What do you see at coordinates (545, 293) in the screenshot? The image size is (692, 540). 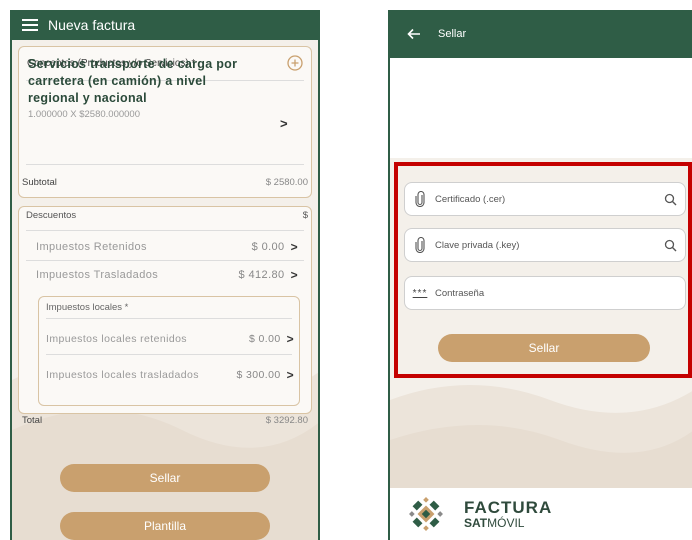 I see `contrasena-field: *** Contraseña` at bounding box center [545, 293].